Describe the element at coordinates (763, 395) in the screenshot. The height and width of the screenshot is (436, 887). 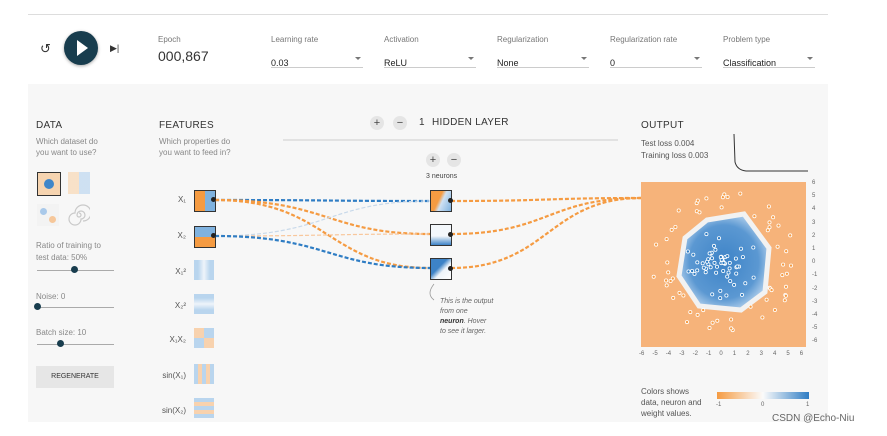
I see `color-legend-bar` at that location.